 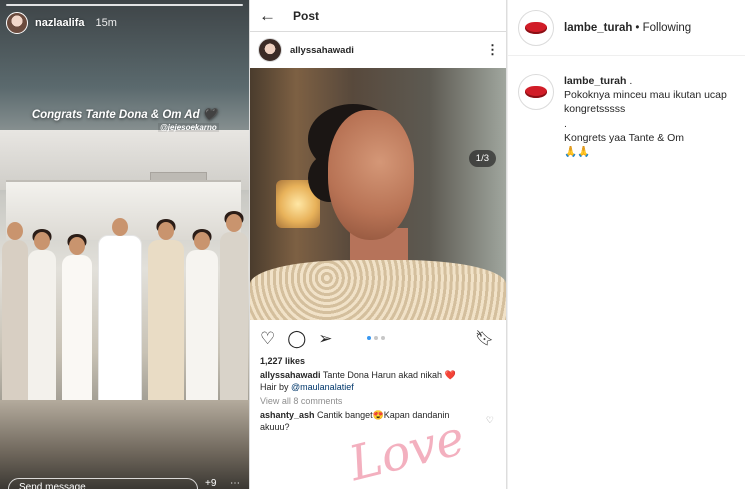 I want to click on divider, so click(x=507, y=244).